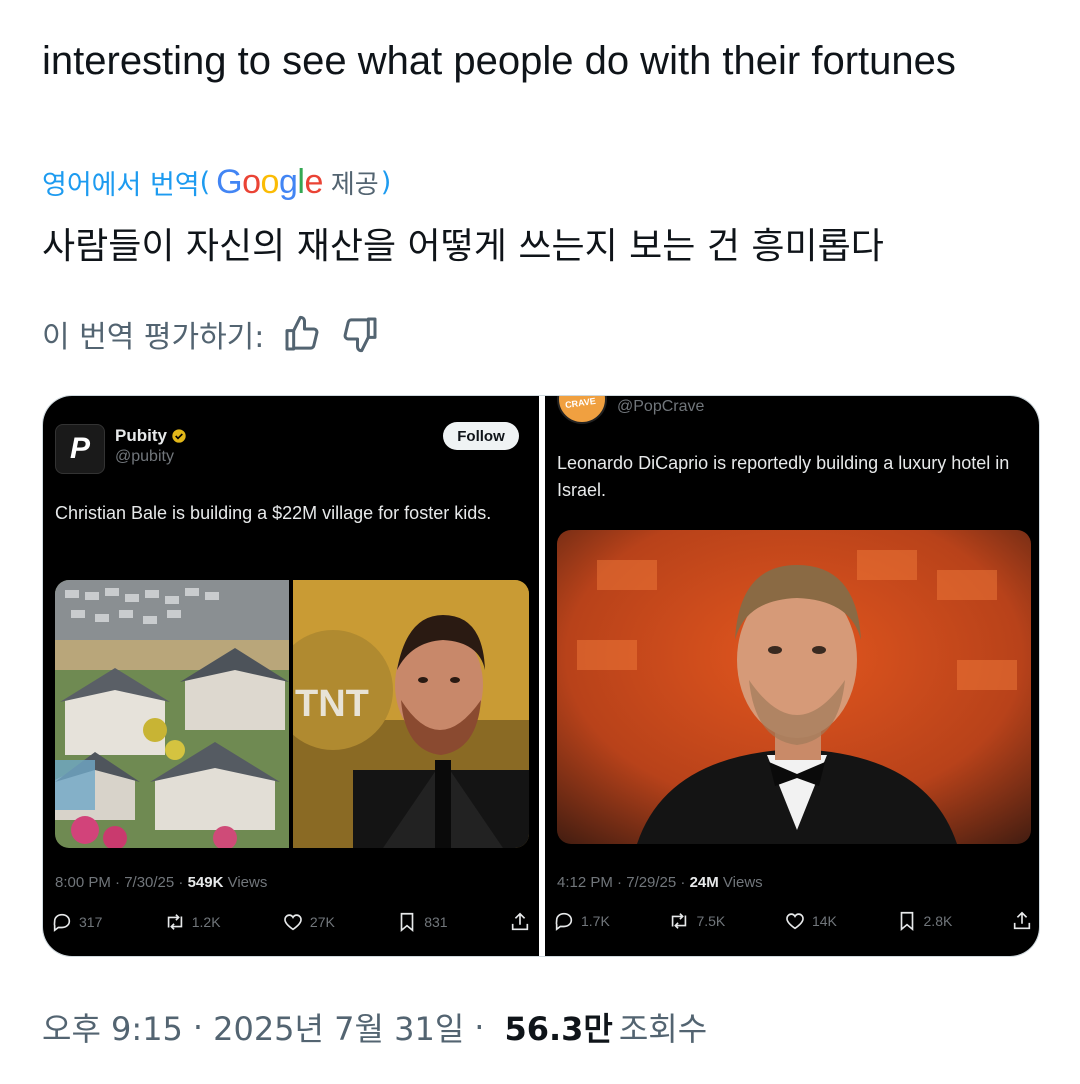 The image size is (1080, 1084). Describe the element at coordinates (663, 1029) in the screenshot. I see `views-label: 조회수` at that location.